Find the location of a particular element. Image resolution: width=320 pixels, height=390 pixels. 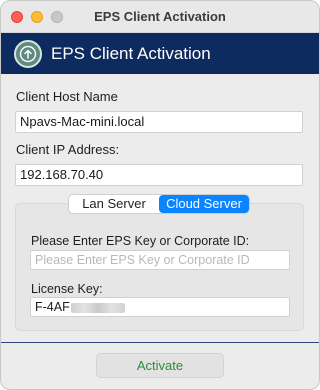

license-key-label: License Key: is located at coordinates (67, 289).